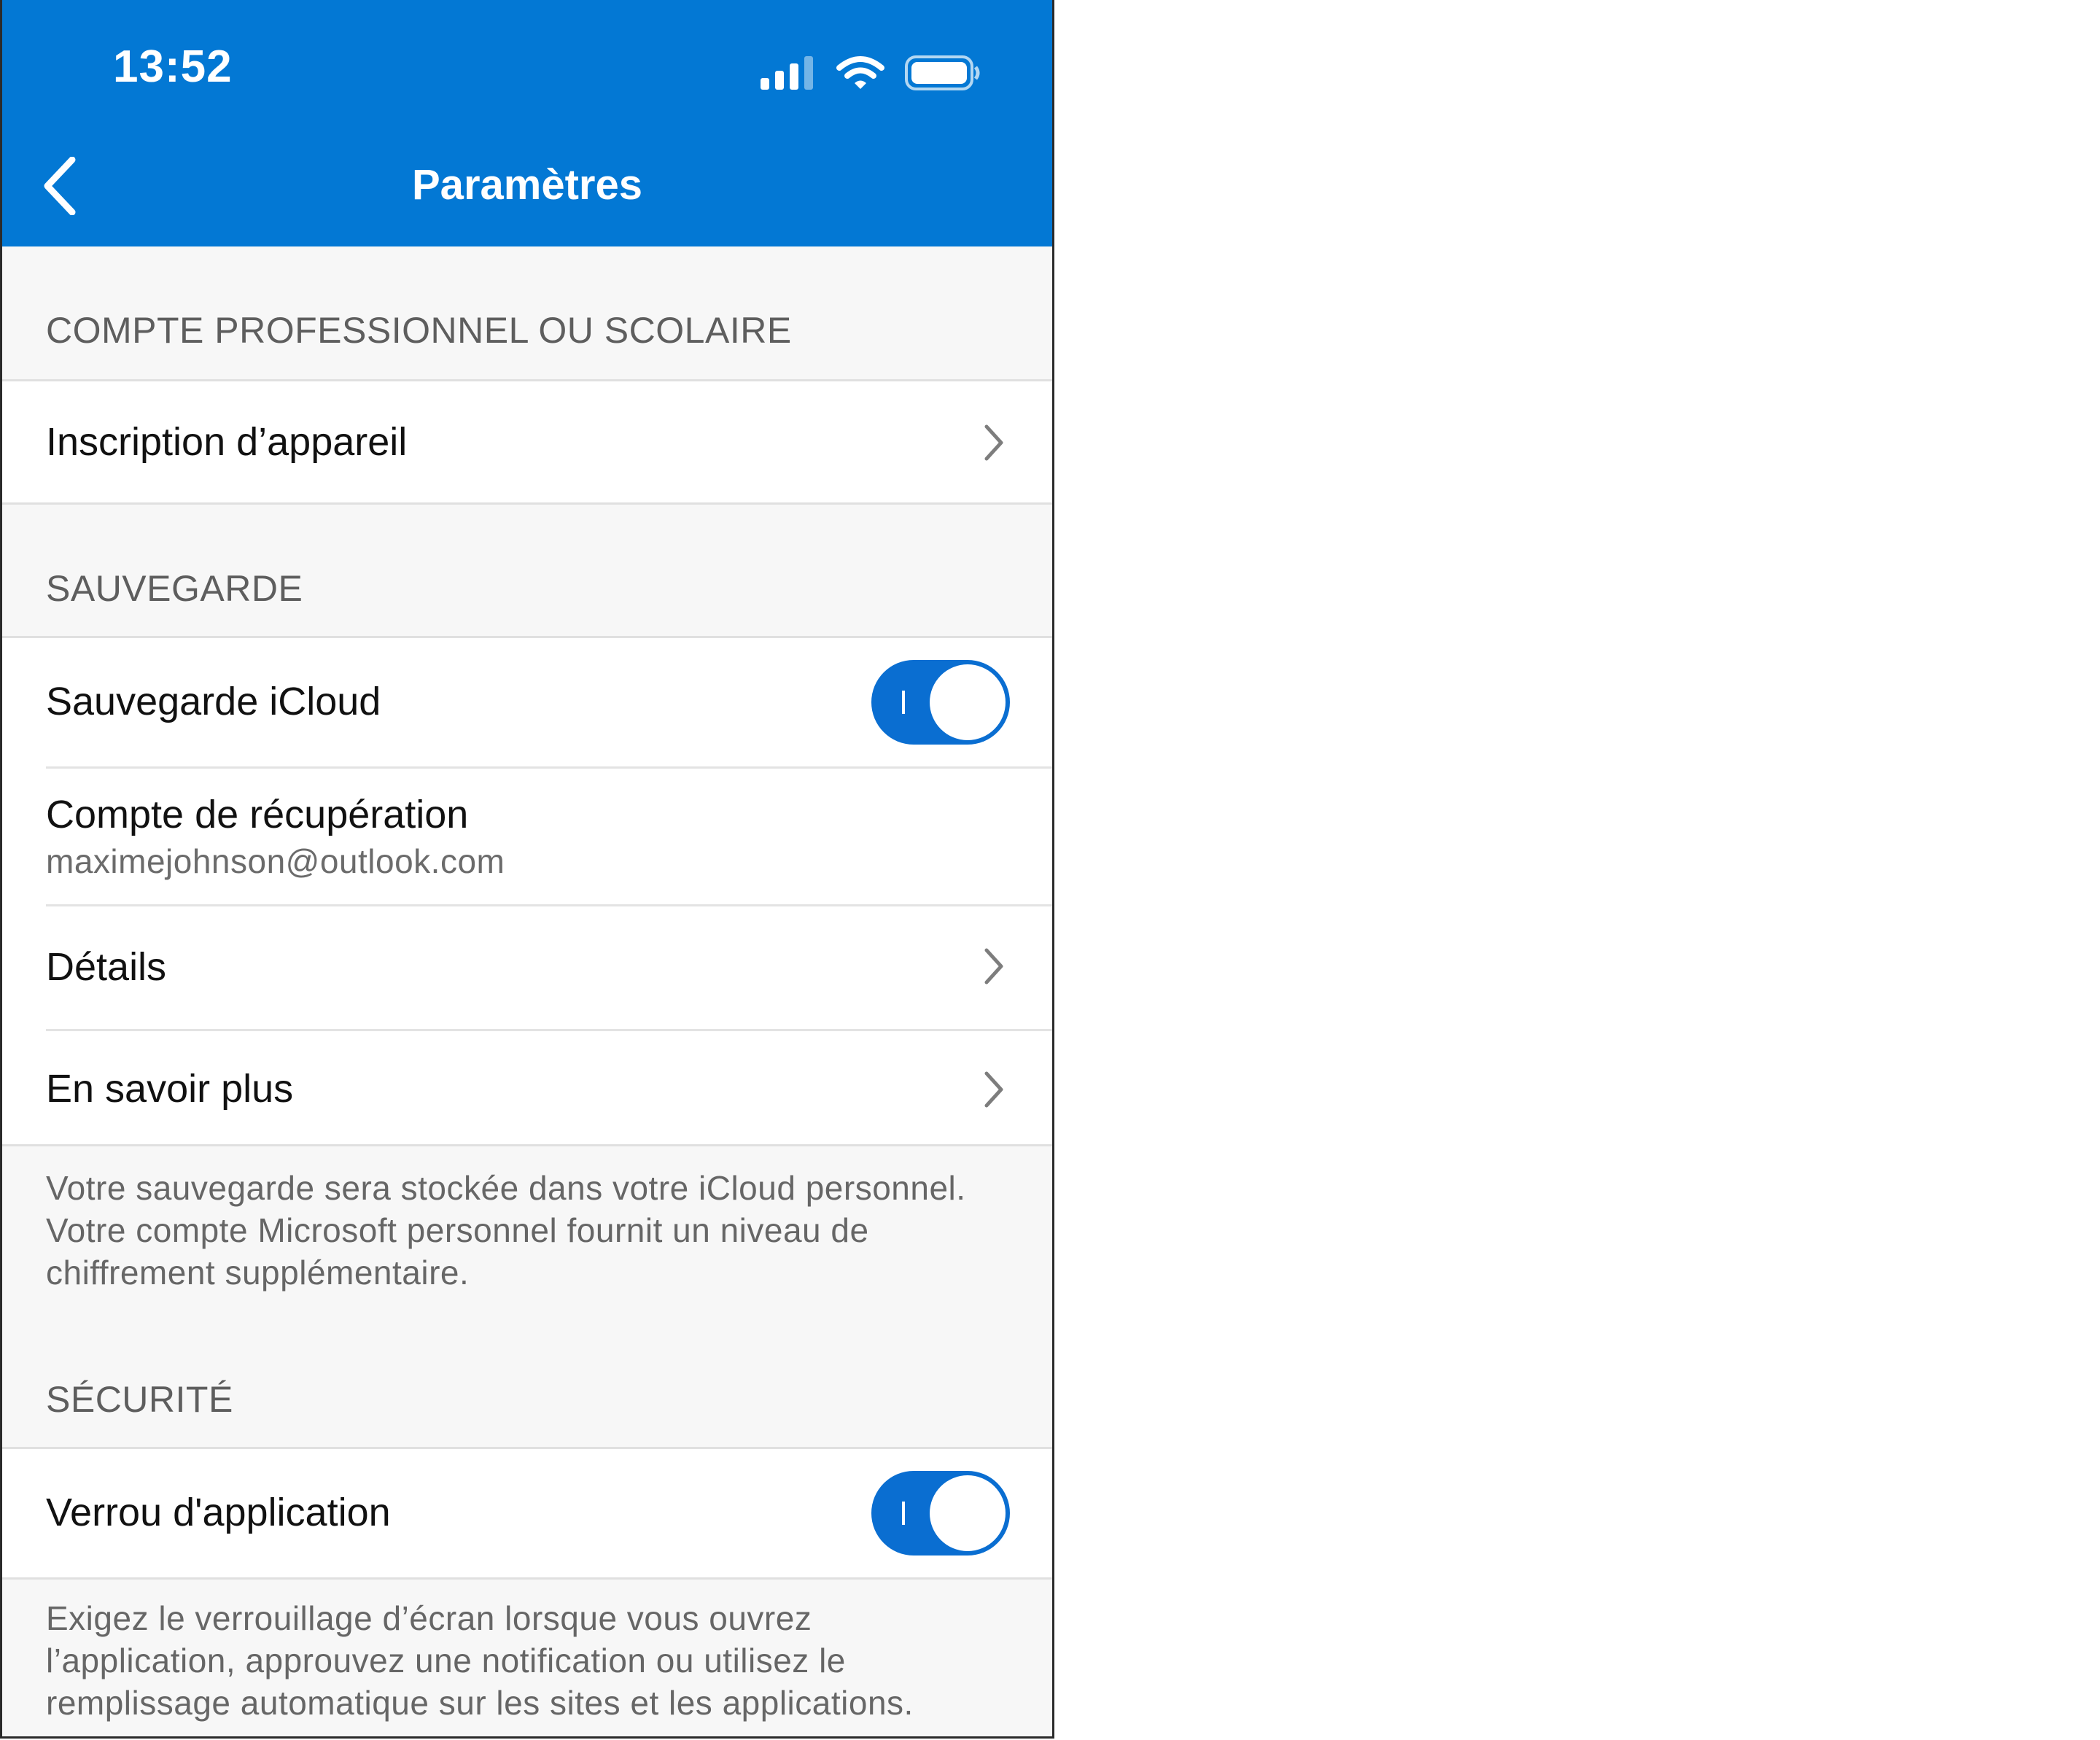  What do you see at coordinates (170, 1089) in the screenshot?
I see `learn-more-label: En savoir plus` at bounding box center [170, 1089].